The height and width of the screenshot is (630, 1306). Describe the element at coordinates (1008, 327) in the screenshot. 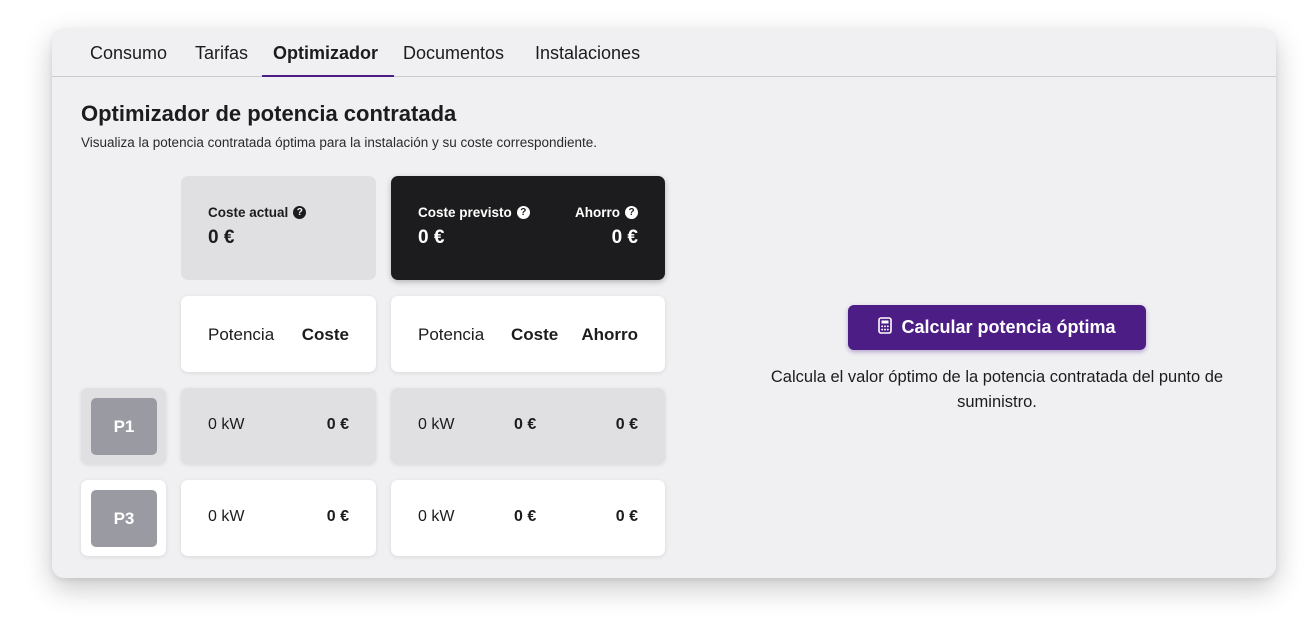

I see `calculate-button-label: Calcular potencia óptima` at that location.